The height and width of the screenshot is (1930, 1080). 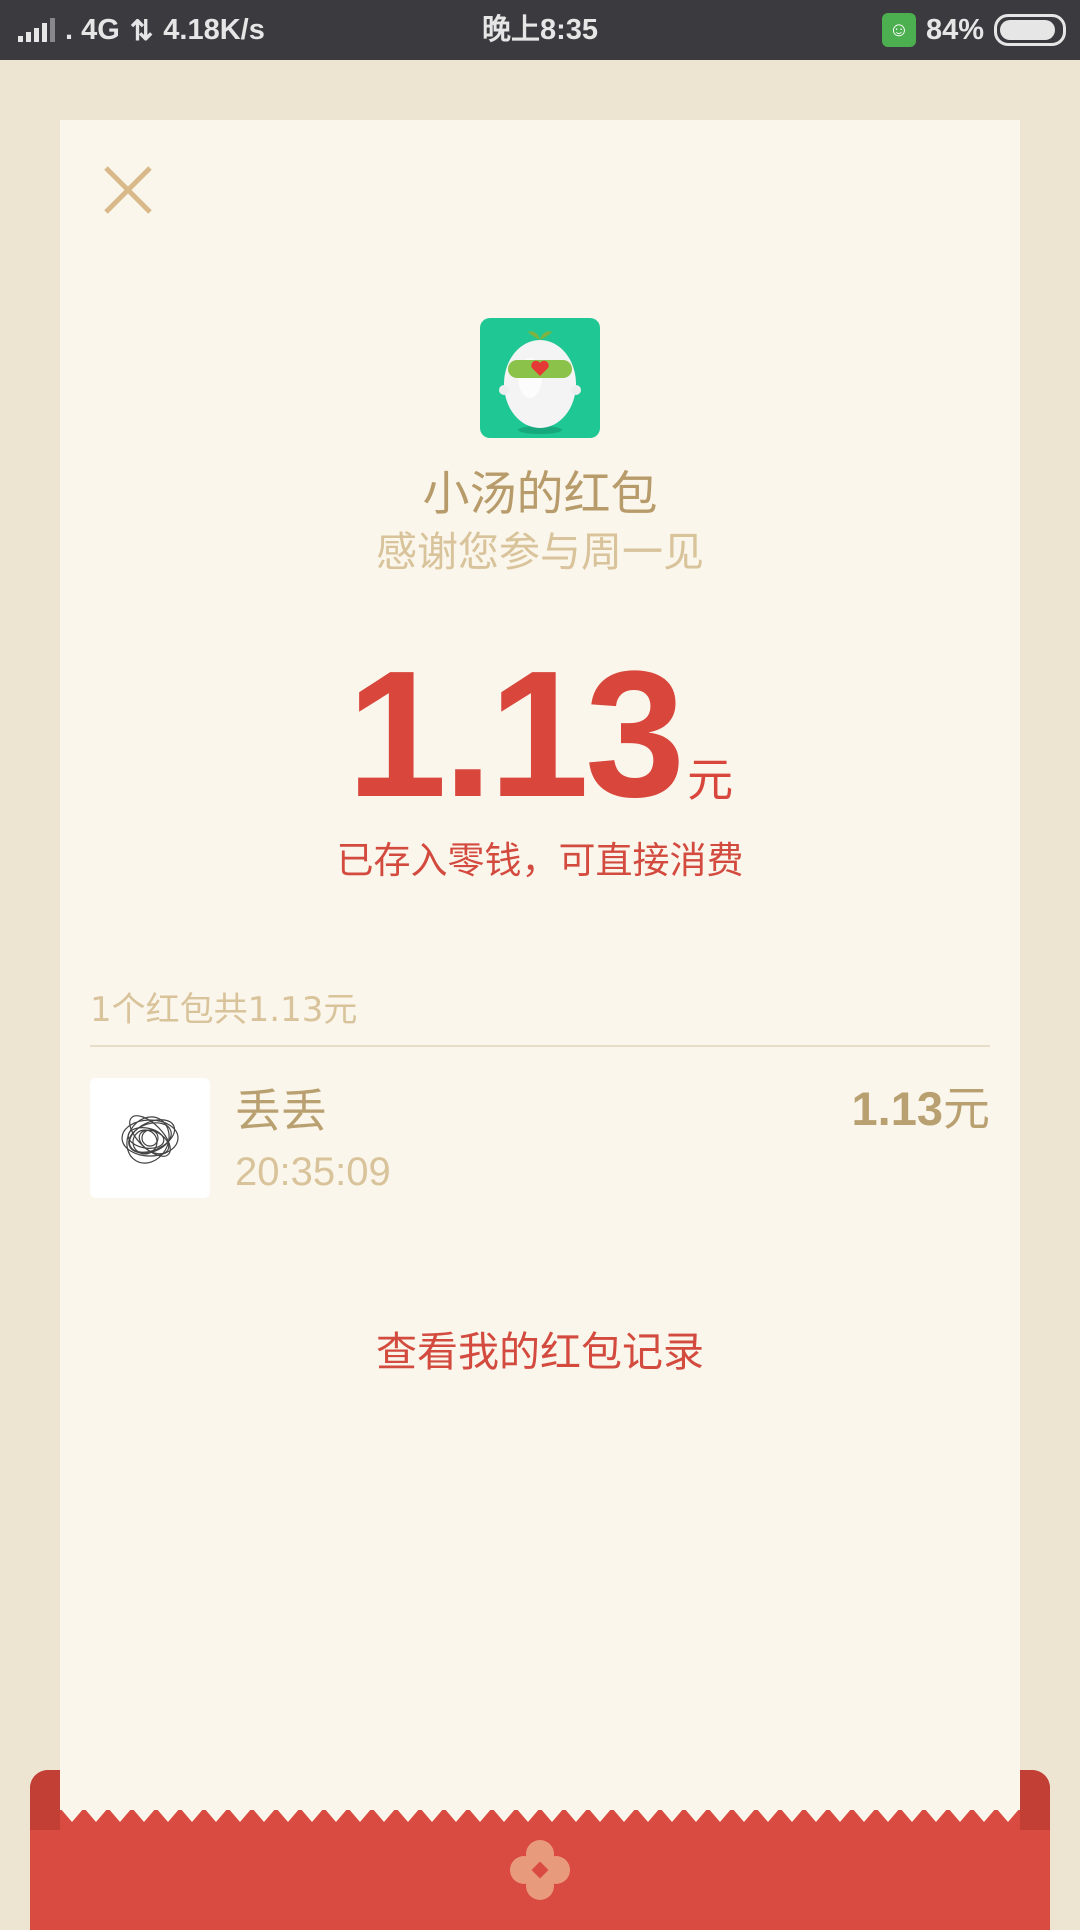 What do you see at coordinates (897, 1108) in the screenshot?
I see `recipient-amount-value: 1.13` at bounding box center [897, 1108].